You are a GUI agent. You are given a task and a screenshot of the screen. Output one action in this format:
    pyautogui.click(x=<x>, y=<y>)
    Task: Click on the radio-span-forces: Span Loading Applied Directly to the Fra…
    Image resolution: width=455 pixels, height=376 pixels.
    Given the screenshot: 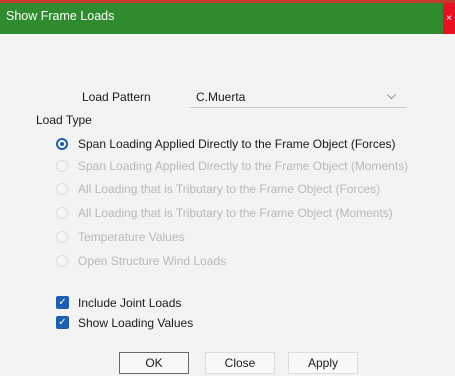 What is the action you would take?
    pyautogui.click(x=236, y=145)
    